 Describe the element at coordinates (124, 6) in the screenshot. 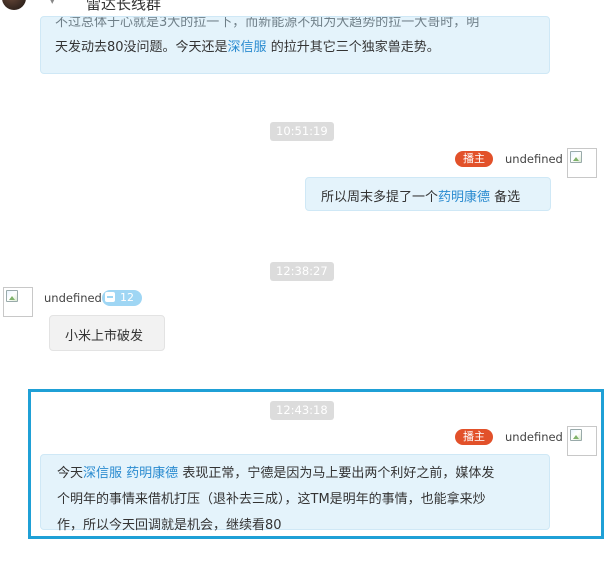

I see `group-title: 雷达长线群` at that location.